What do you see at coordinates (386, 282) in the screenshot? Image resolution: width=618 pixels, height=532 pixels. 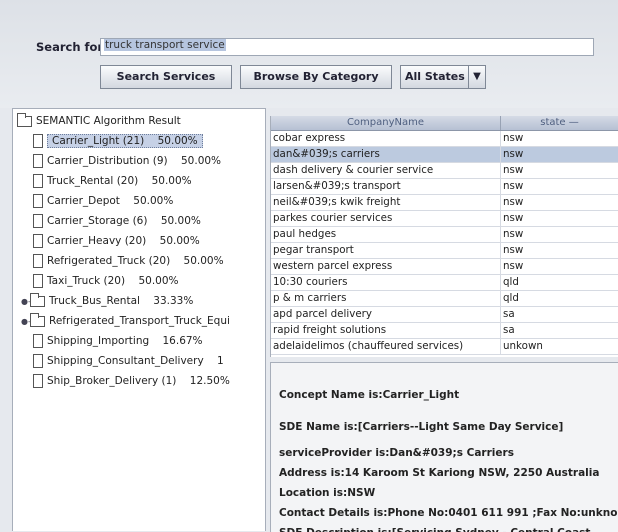 I see `cell-company: 10:30 couriers` at bounding box center [386, 282].